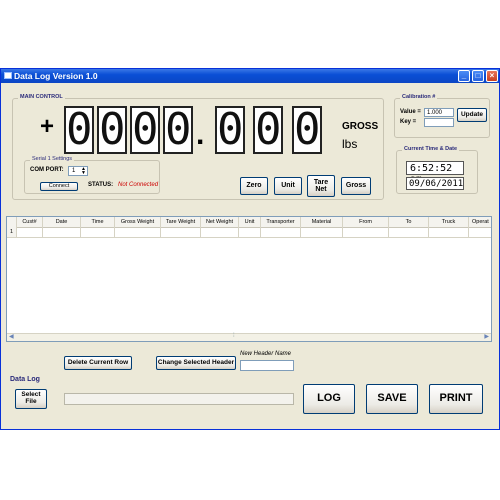 The height and width of the screenshot is (500, 500). What do you see at coordinates (56, 76) in the screenshot?
I see `window-title: Data Log Version 1.0` at bounding box center [56, 76].